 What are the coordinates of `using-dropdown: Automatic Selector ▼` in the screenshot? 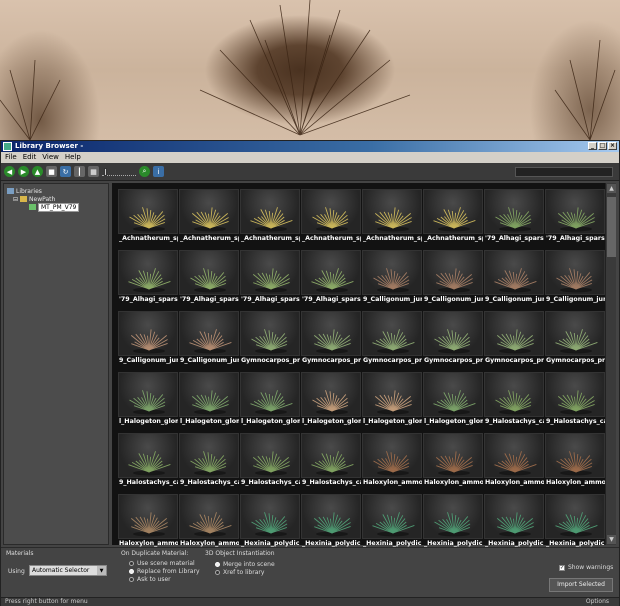 It's located at (68, 570).